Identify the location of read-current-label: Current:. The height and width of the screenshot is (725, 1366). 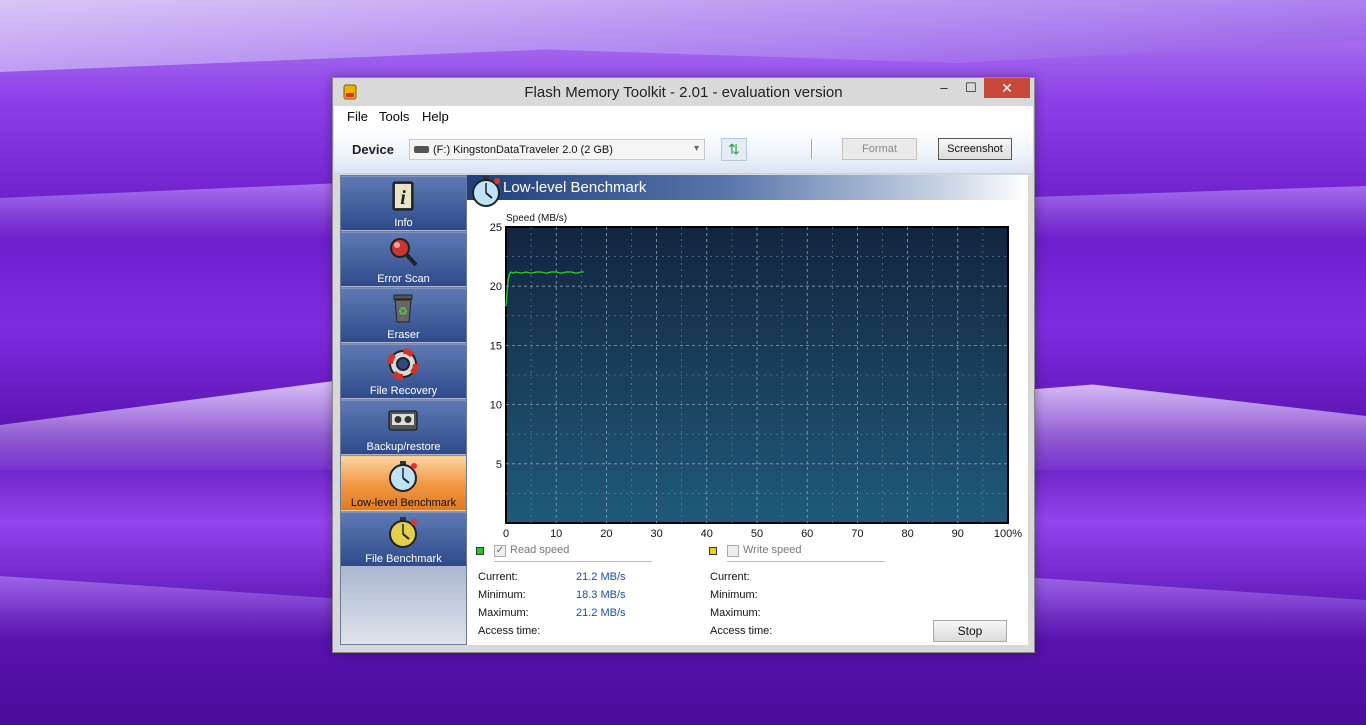
(498, 577).